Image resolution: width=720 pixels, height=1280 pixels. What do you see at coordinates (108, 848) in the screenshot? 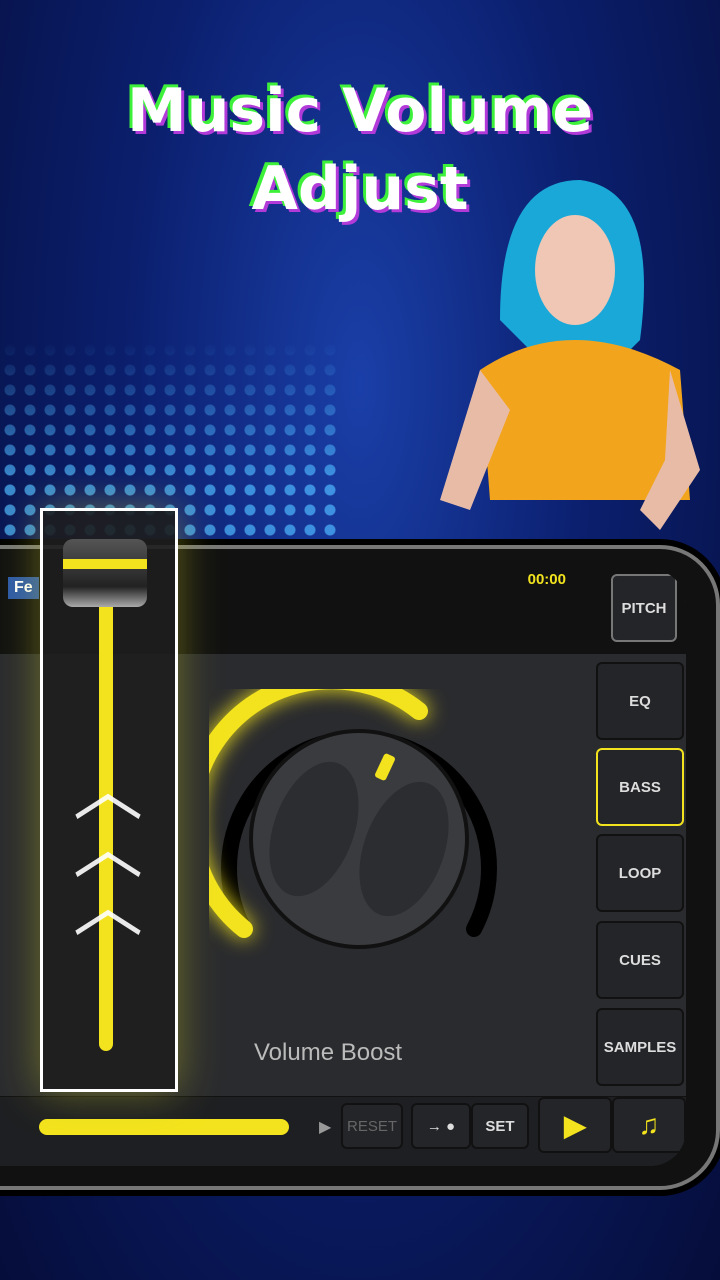
I see `up-arrows-icon: ︿ ︿ ︿` at bounding box center [108, 848].